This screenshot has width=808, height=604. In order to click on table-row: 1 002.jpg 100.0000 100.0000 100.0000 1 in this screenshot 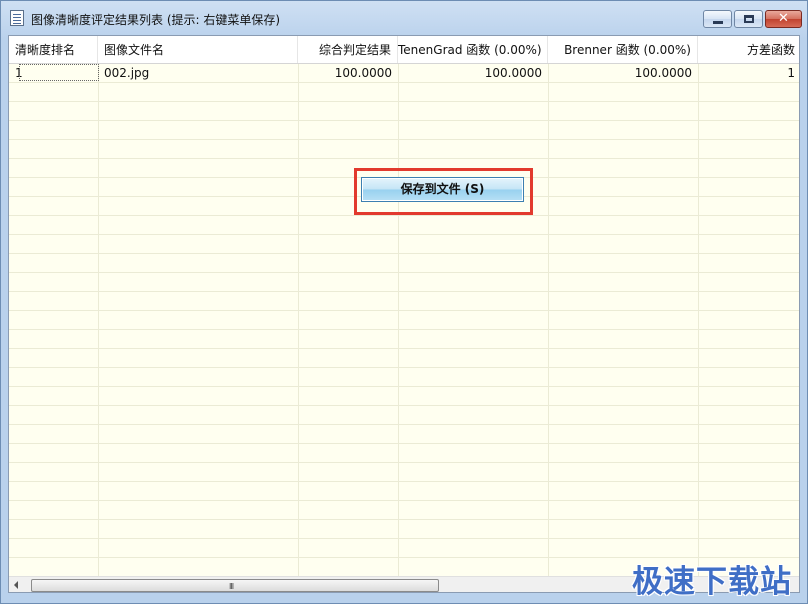, I will do `click(404, 73)`.